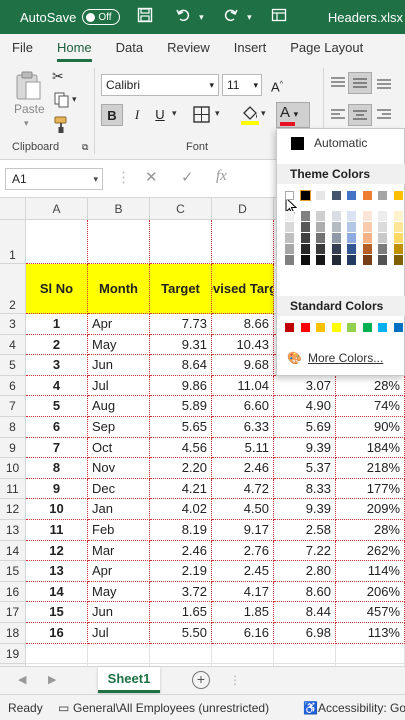  I want to click on paste-label: Paste, so click(29, 109).